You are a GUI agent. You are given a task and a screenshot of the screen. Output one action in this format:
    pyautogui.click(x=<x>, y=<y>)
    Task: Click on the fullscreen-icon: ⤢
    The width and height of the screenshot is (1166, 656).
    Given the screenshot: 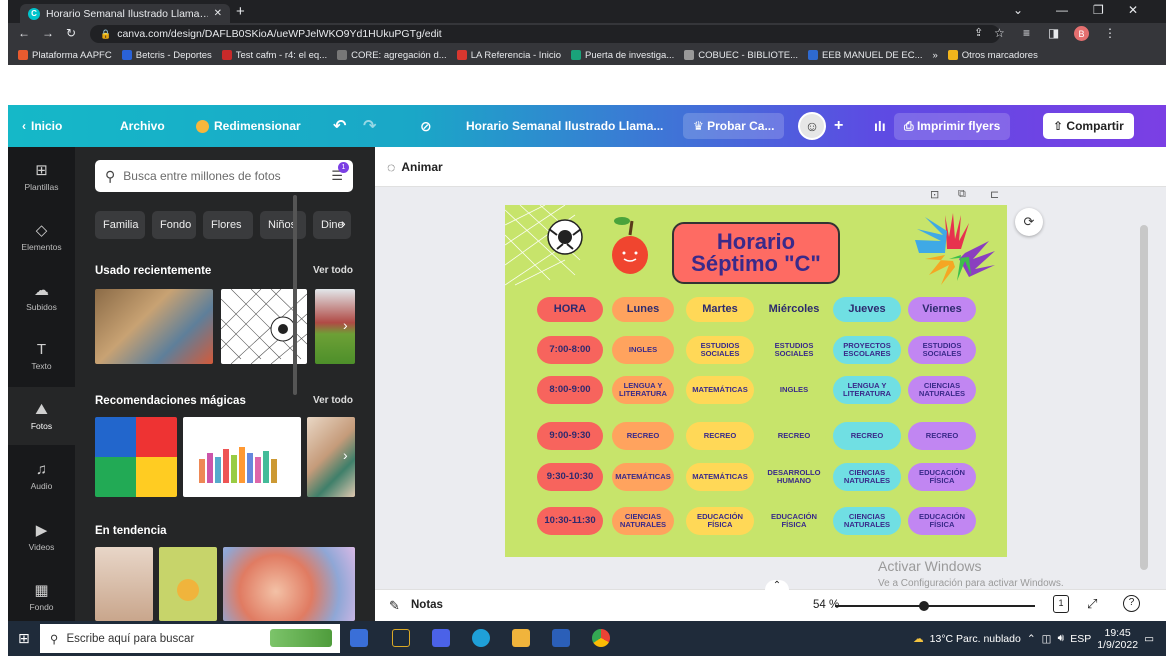 What is the action you would take?
    pyautogui.click(x=1092, y=604)
    